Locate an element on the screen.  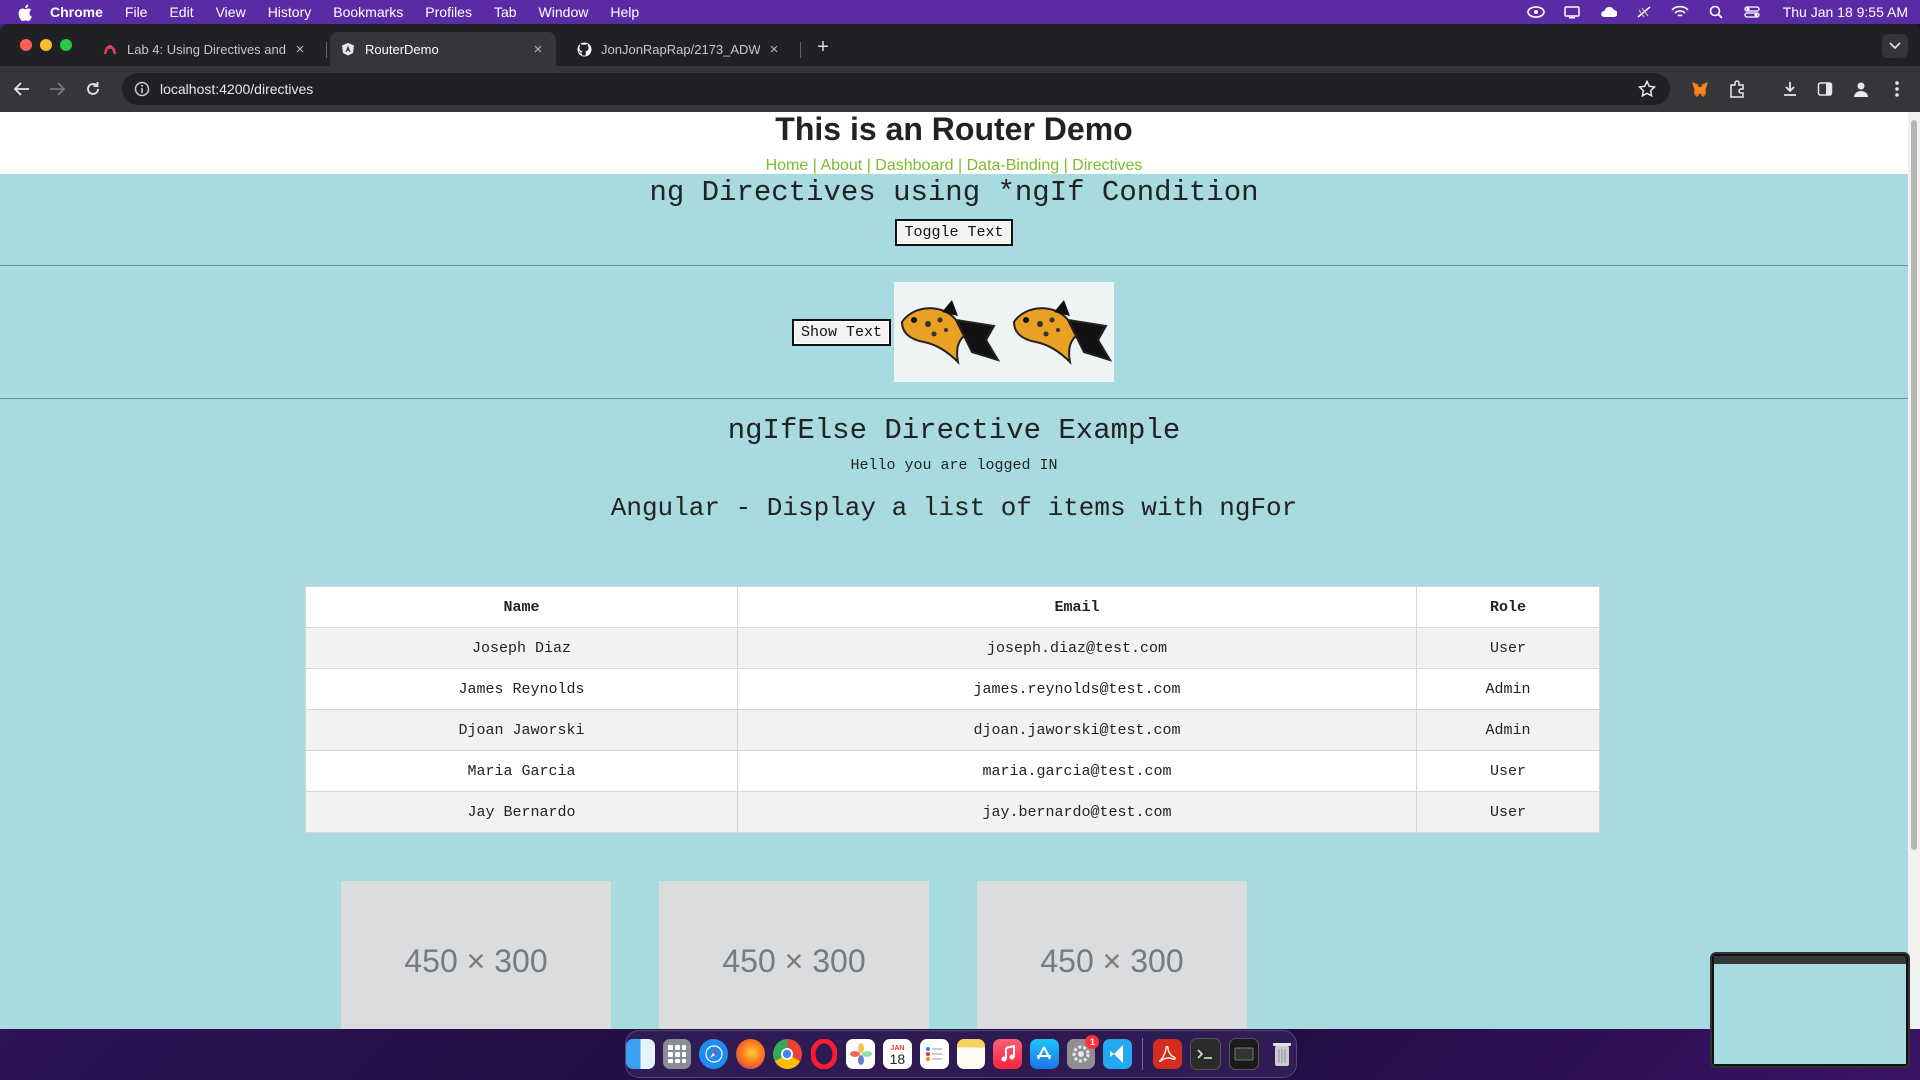
metamask-extension-icon is located at coordinates (1700, 89).